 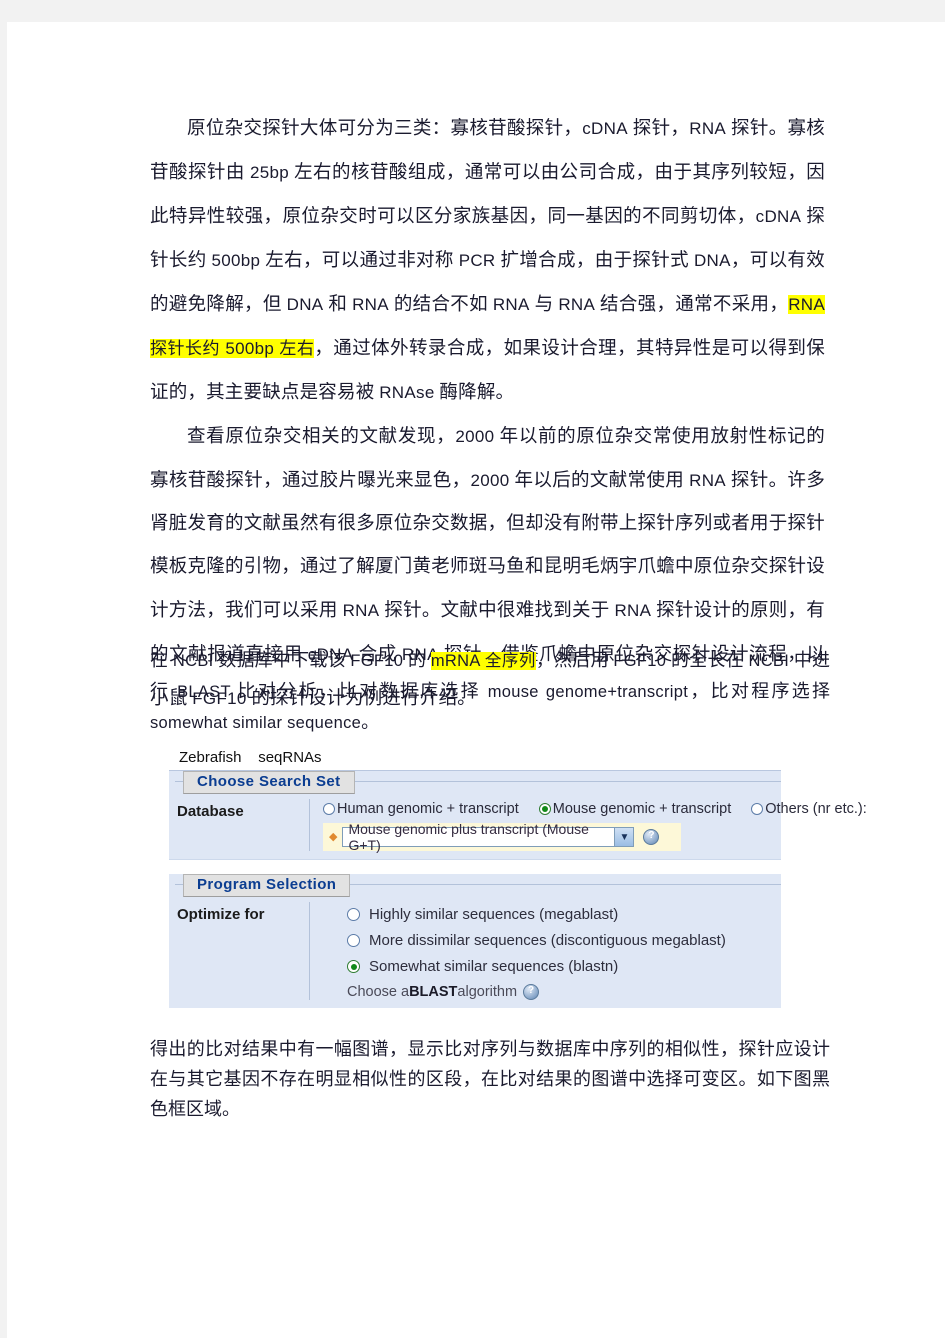 What do you see at coordinates (267, 885) in the screenshot?
I see `program-selection-legend: Program Selection` at bounding box center [267, 885].